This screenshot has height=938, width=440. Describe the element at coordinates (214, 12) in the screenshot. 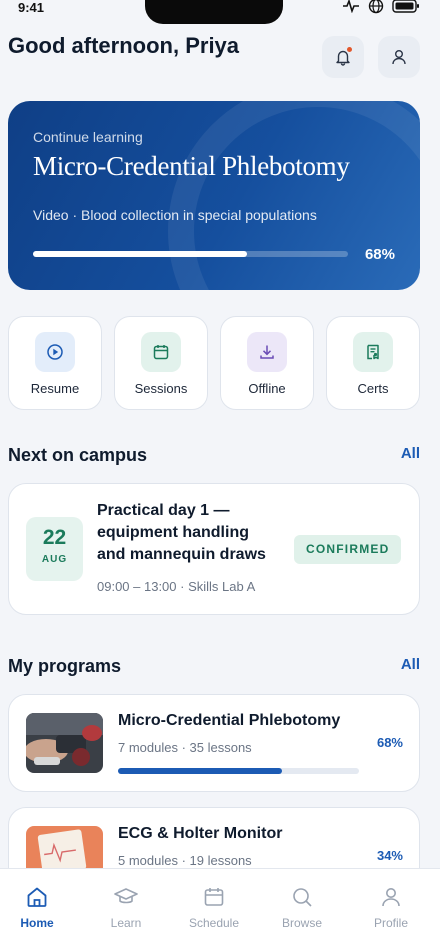

I see `camera-notch` at that location.